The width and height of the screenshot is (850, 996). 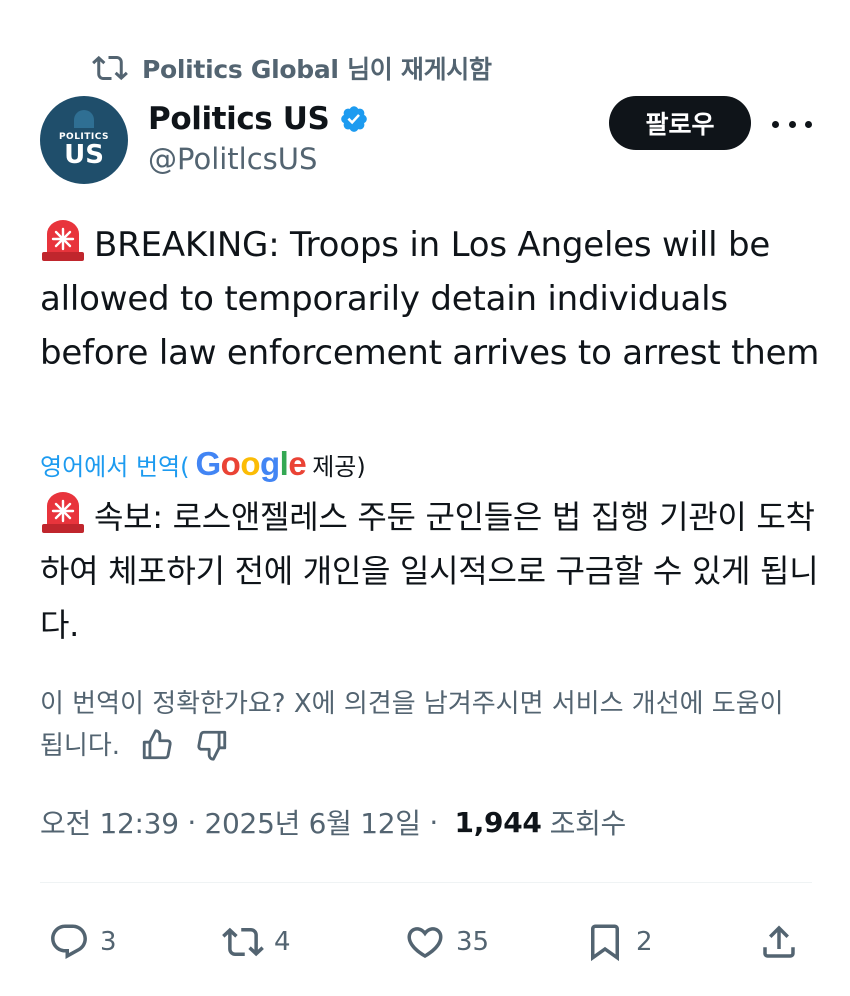 I want to click on repost-button: 4, so click(x=256, y=942).